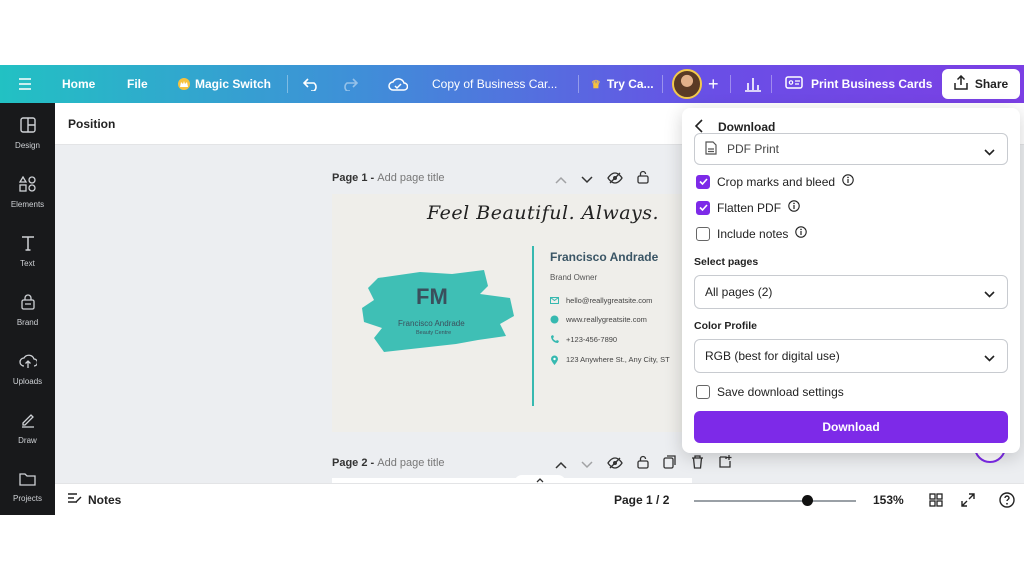  What do you see at coordinates (697, 464) in the screenshot?
I see `delete-page-icon` at bounding box center [697, 464].